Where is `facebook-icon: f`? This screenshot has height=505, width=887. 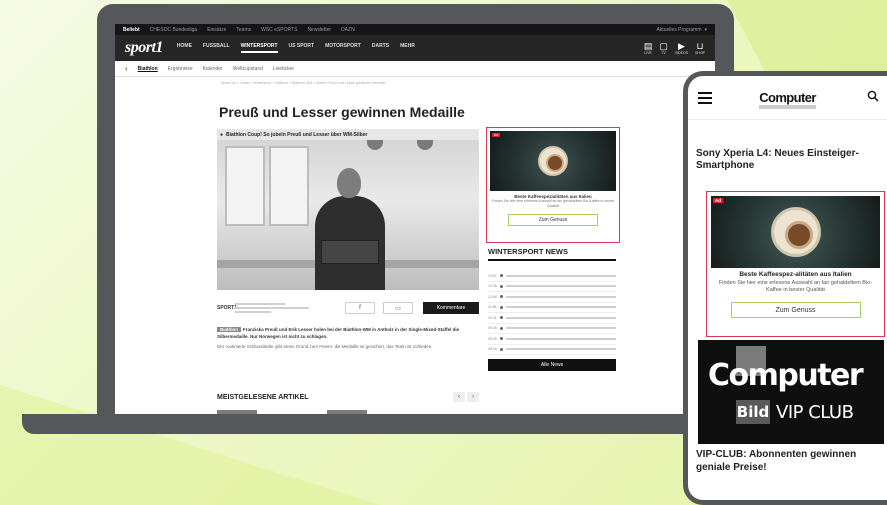 facebook-icon: f is located at coordinates (360, 308).